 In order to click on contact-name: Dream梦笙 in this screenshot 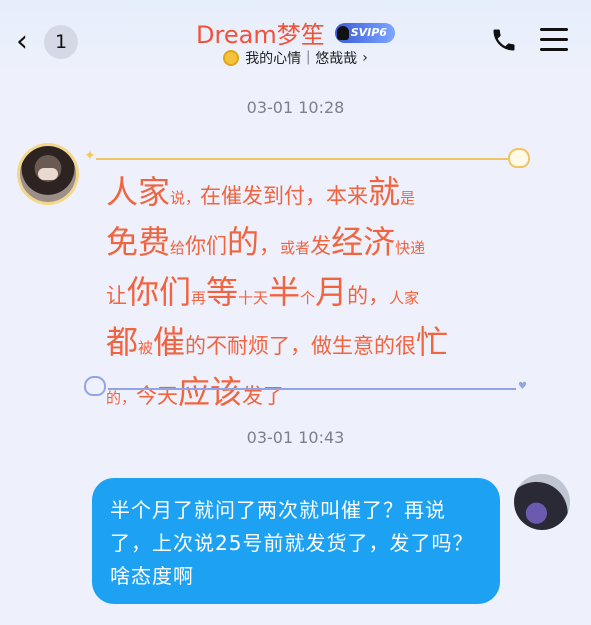, I will do `click(260, 35)`.